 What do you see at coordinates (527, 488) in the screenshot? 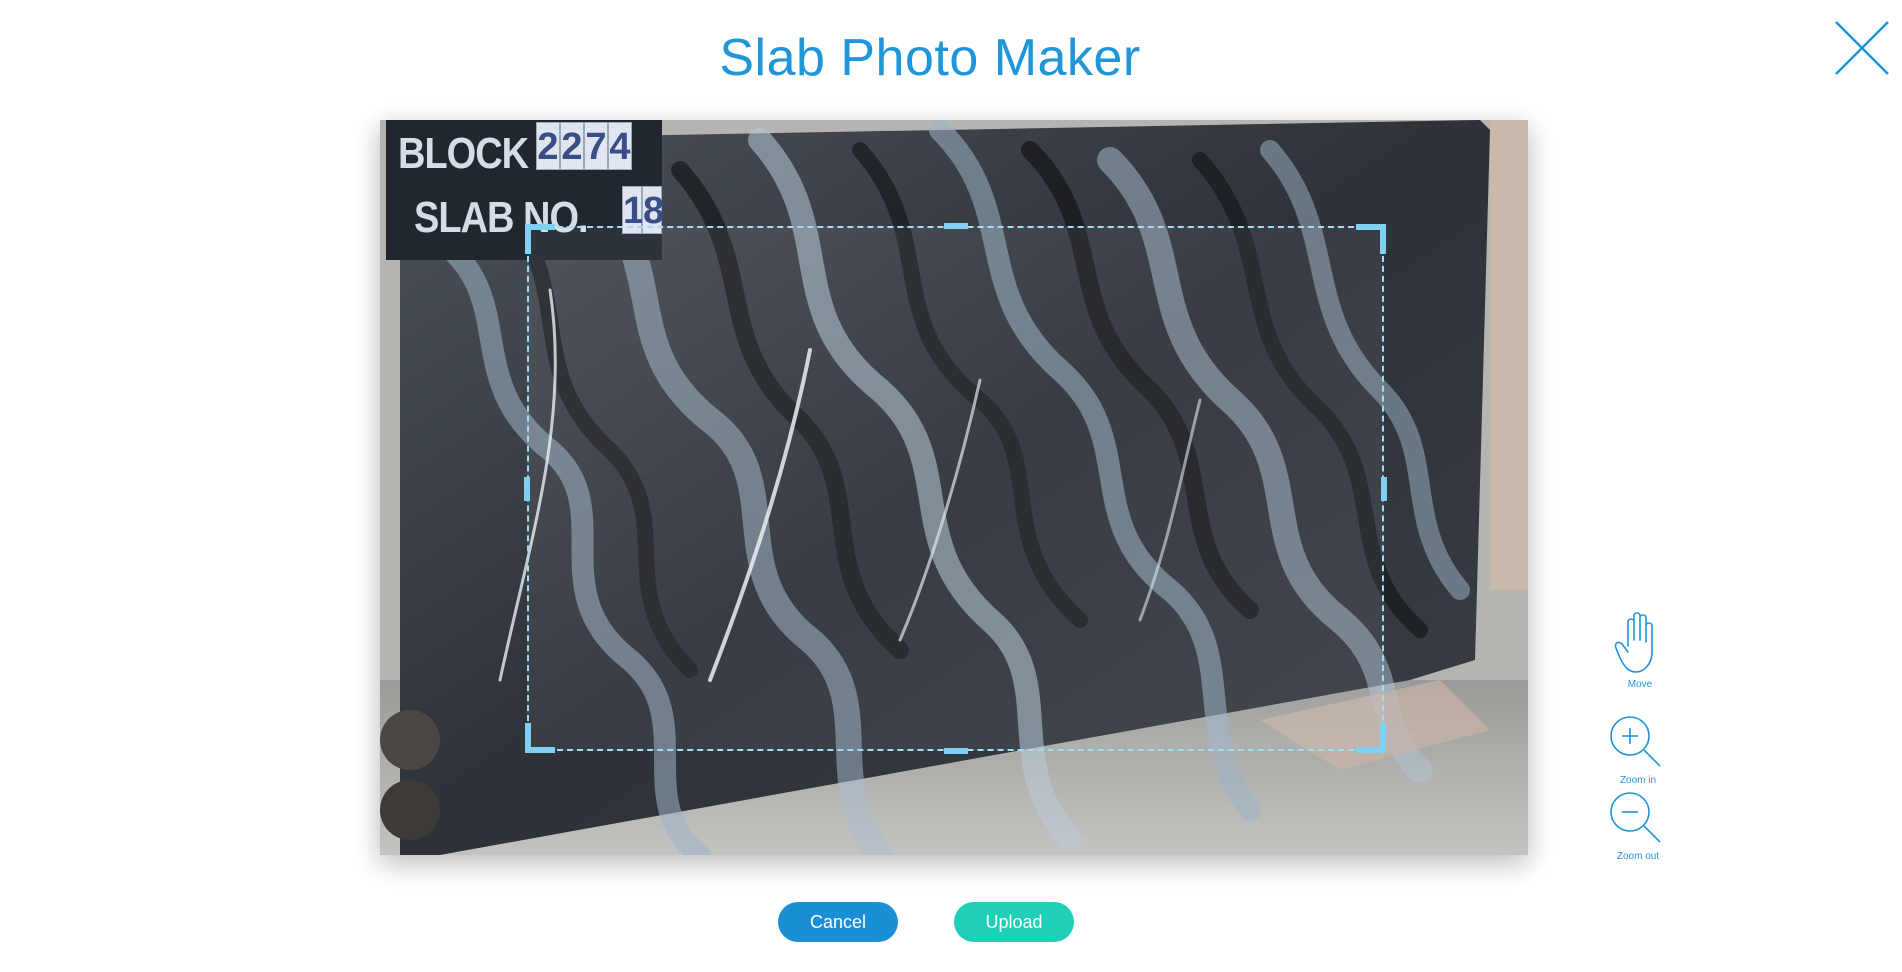
I see `crop-handle-left` at bounding box center [527, 488].